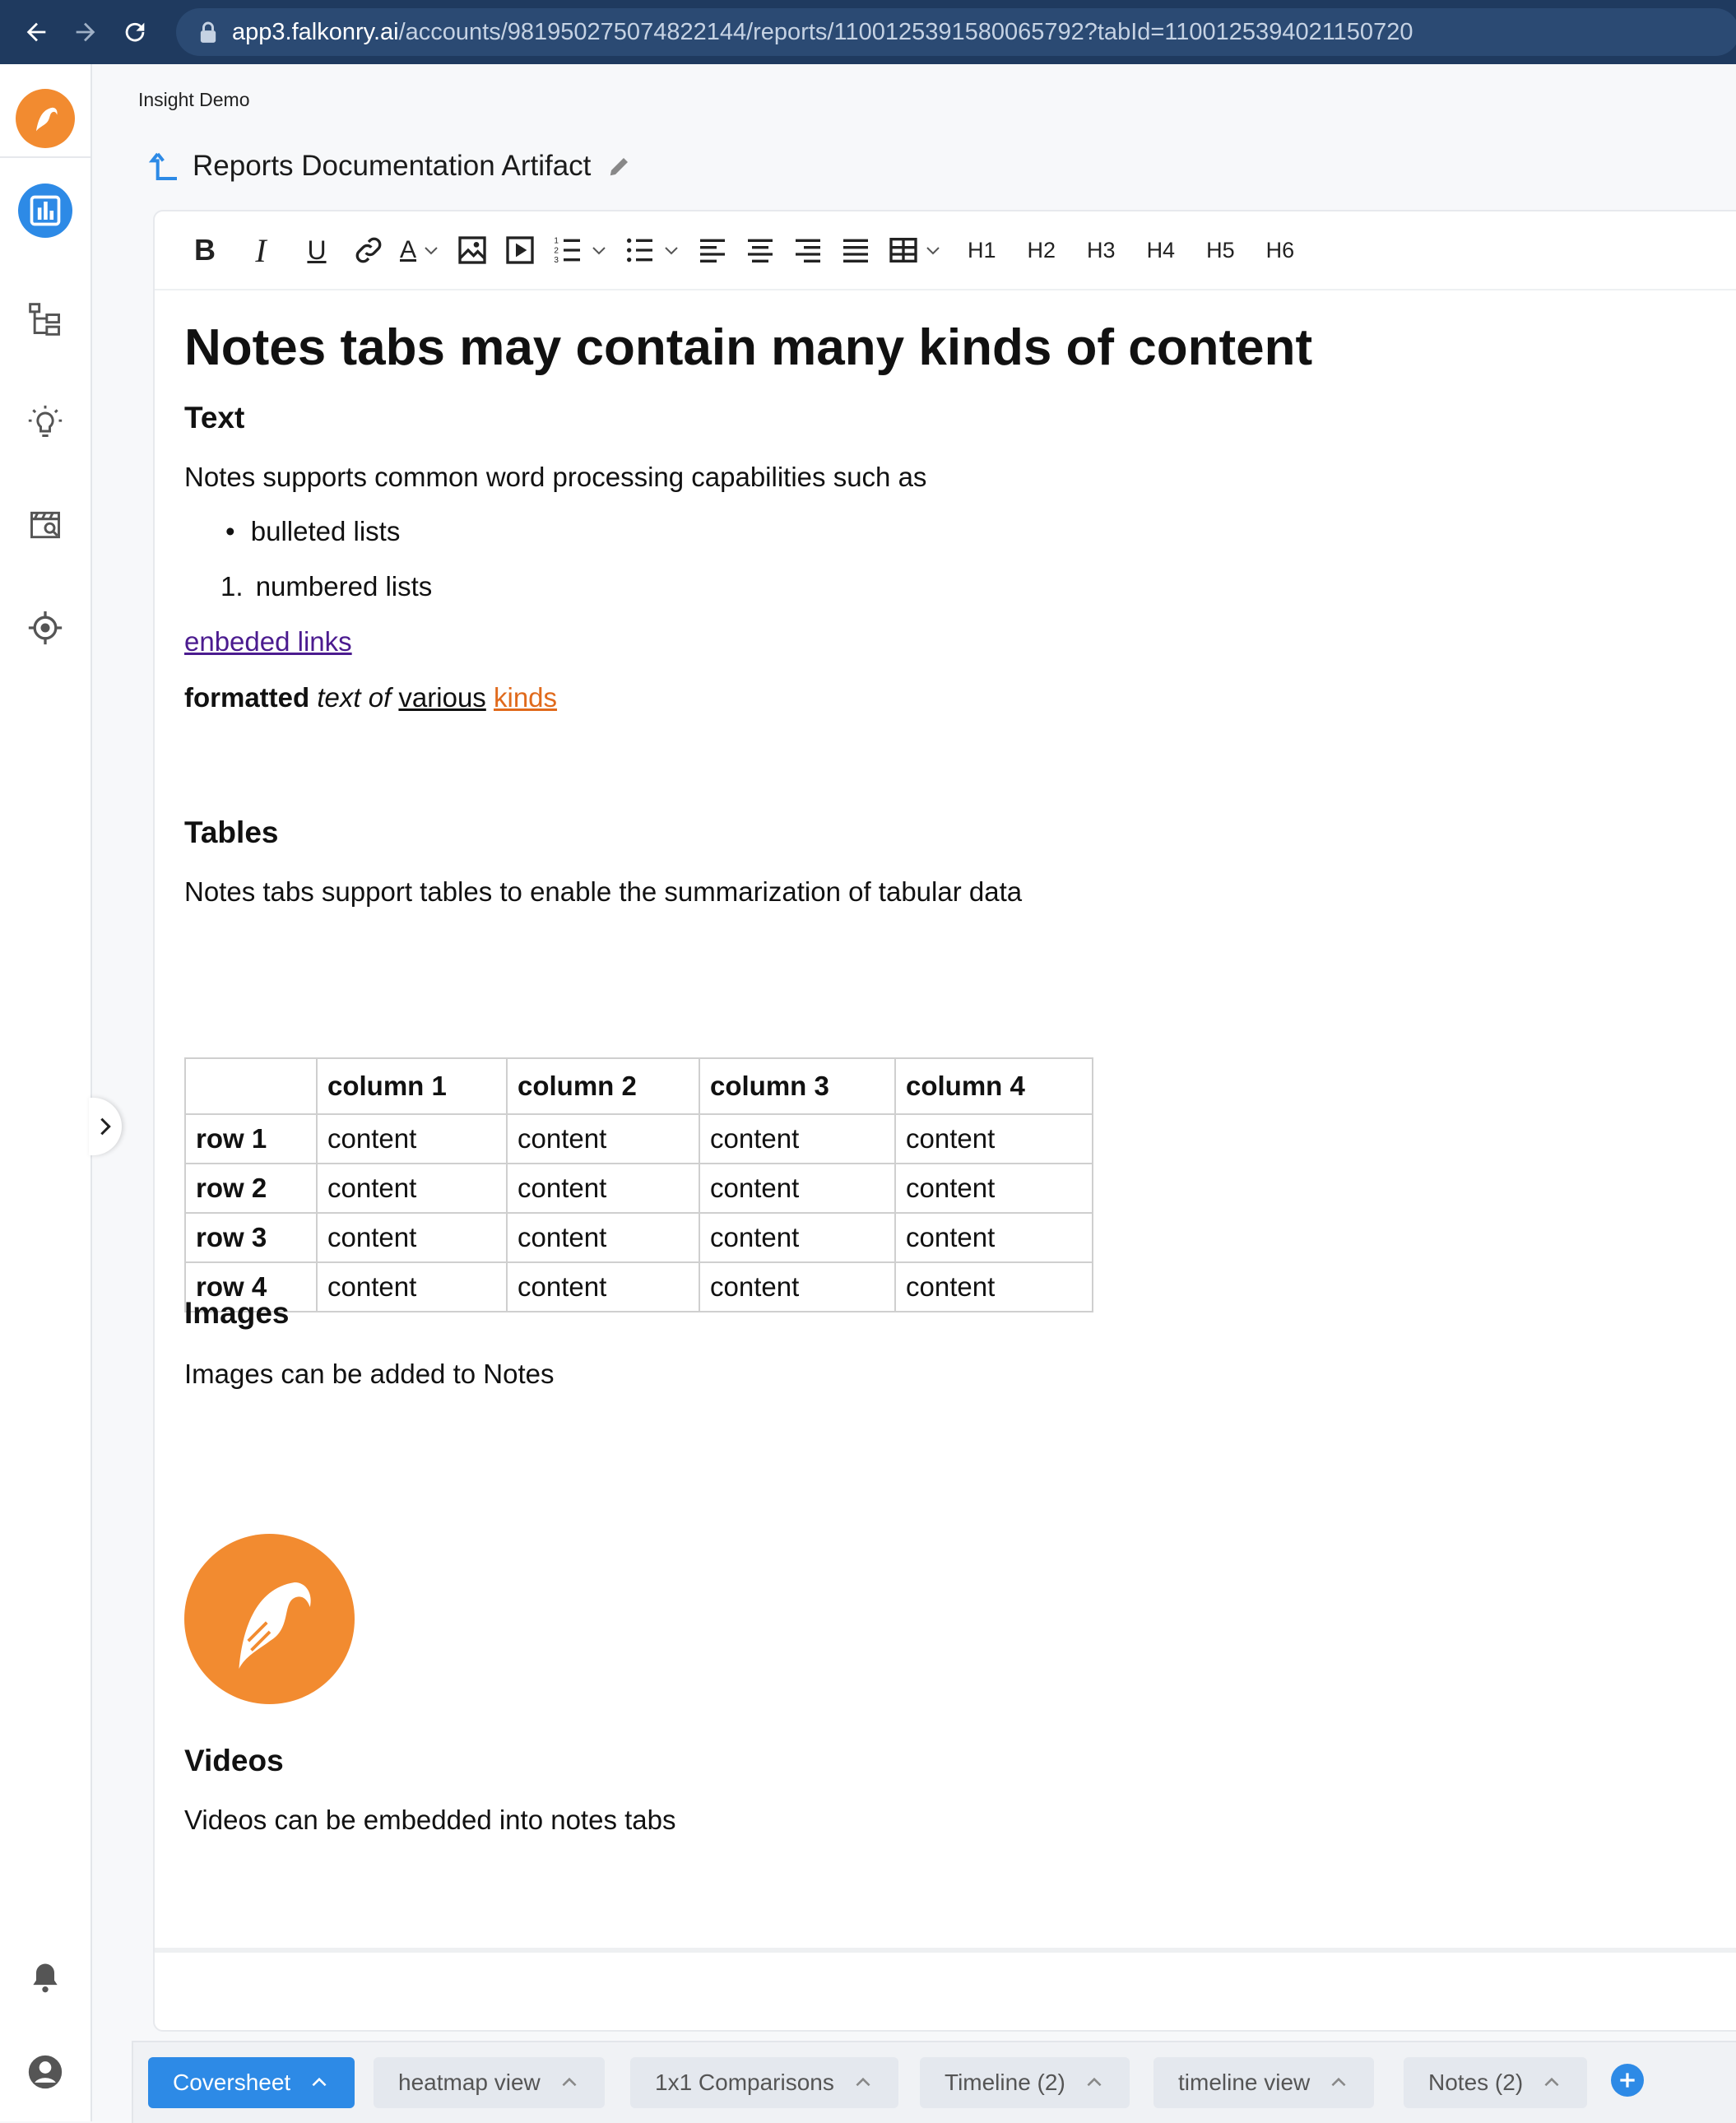 This screenshot has height=2123, width=1736. I want to click on edit-title-icon, so click(619, 166).